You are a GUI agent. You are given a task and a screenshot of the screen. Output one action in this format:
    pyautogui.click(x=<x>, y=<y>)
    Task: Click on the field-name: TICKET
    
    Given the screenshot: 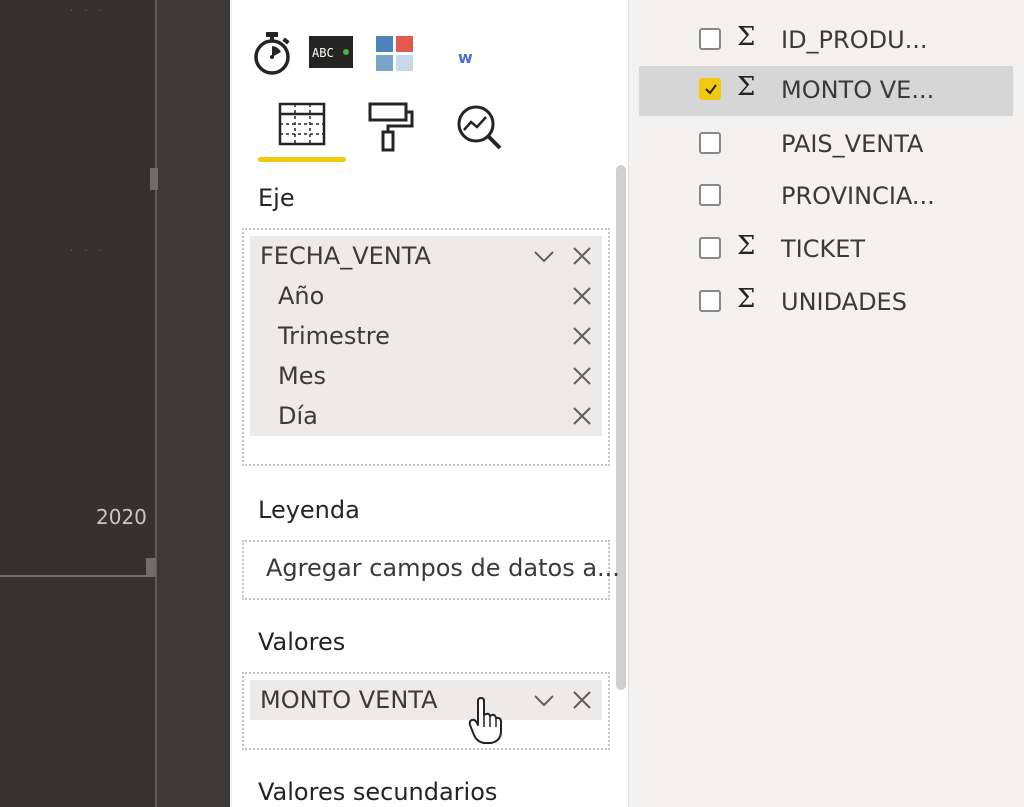 What is the action you would take?
    pyautogui.click(x=823, y=249)
    